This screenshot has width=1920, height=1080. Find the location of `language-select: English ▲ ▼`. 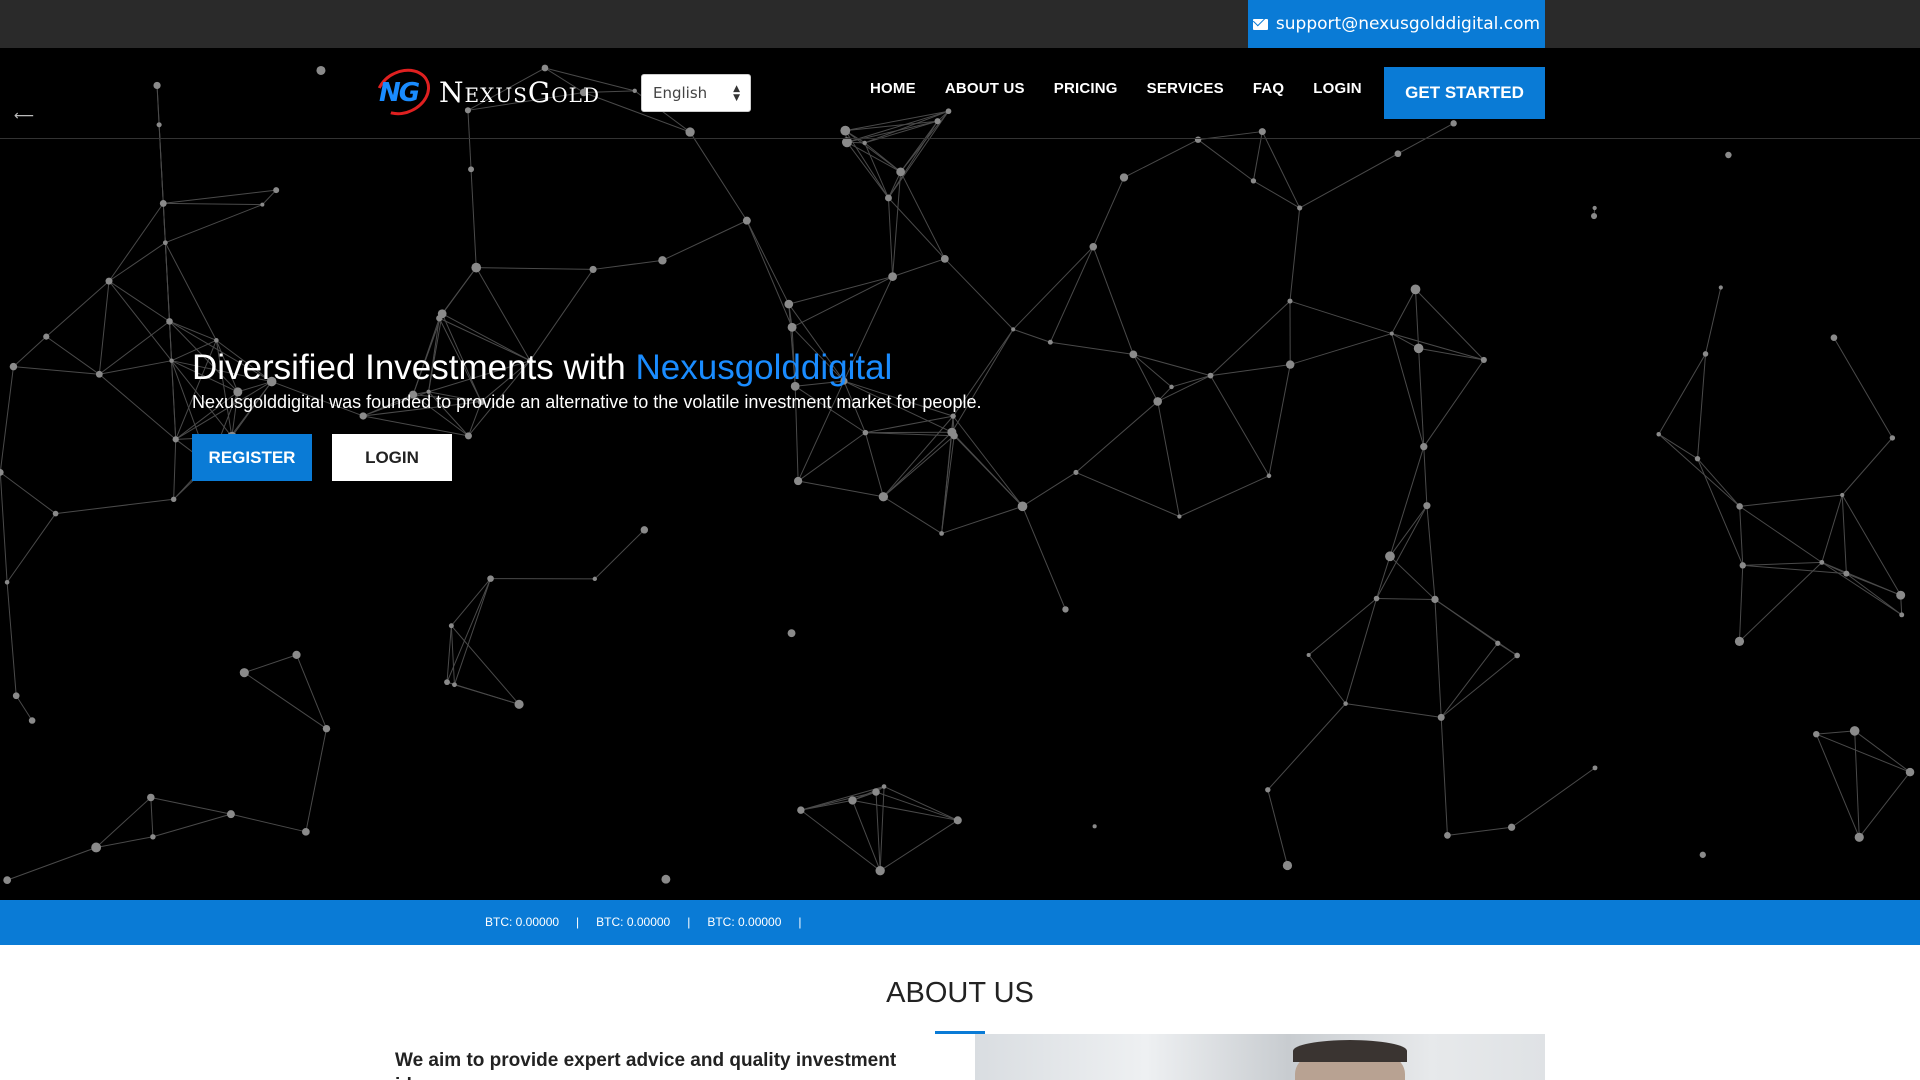

language-select: English ▲ ▼ is located at coordinates (696, 93).